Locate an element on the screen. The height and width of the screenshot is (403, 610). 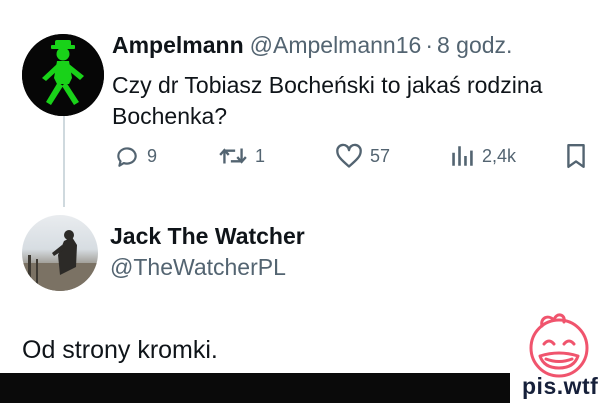
avatar-ampelmann is located at coordinates (63, 75).